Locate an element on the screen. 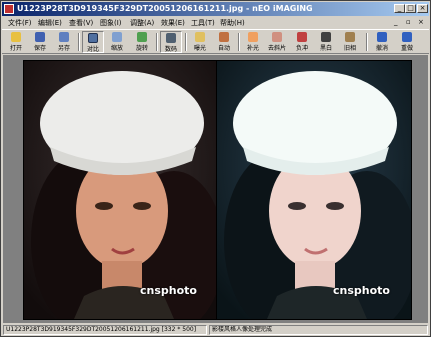 This screenshot has width=431, height=337. exposure-button: 曝光 is located at coordinates (200, 42).